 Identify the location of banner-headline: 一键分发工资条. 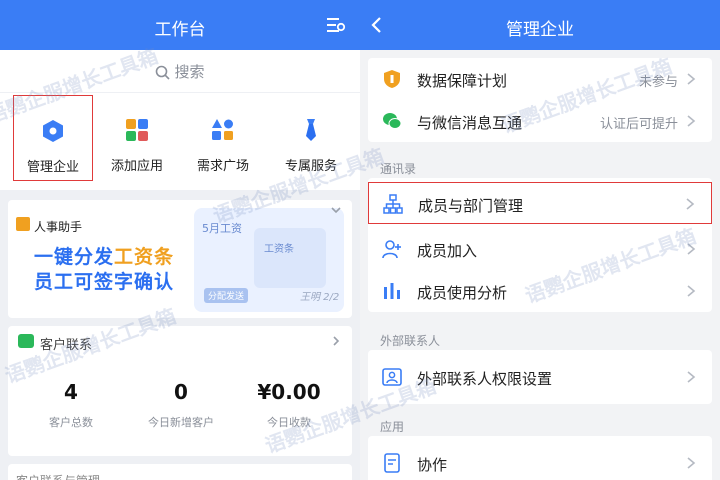
(104, 257).